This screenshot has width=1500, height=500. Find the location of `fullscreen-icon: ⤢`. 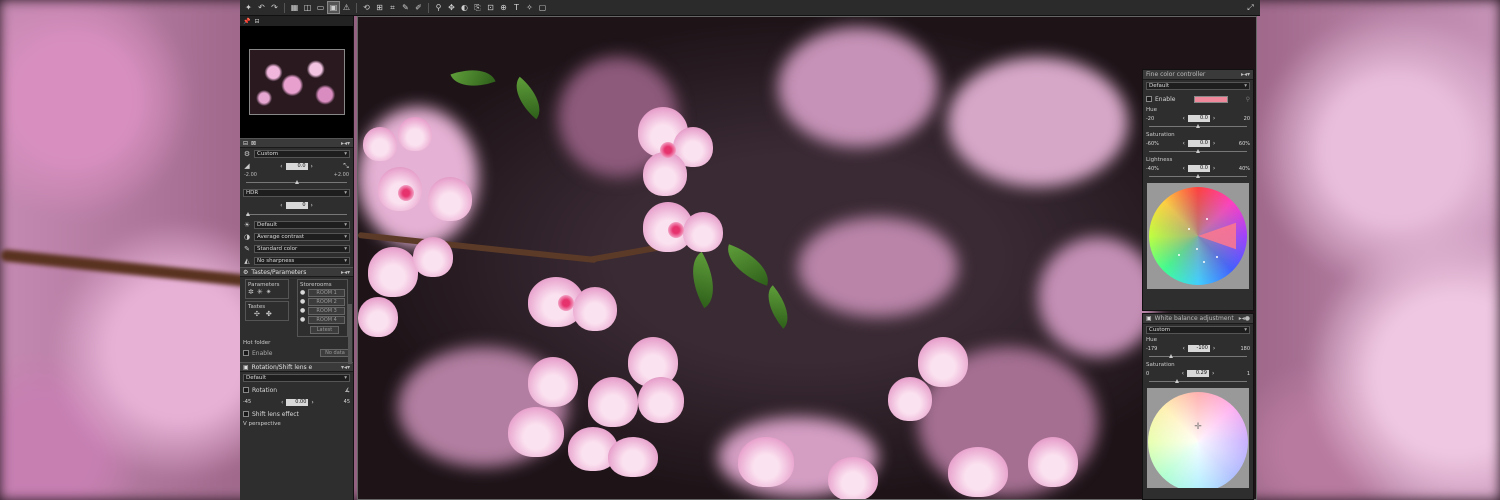

fullscreen-icon: ⤢ is located at coordinates (1250, 7).